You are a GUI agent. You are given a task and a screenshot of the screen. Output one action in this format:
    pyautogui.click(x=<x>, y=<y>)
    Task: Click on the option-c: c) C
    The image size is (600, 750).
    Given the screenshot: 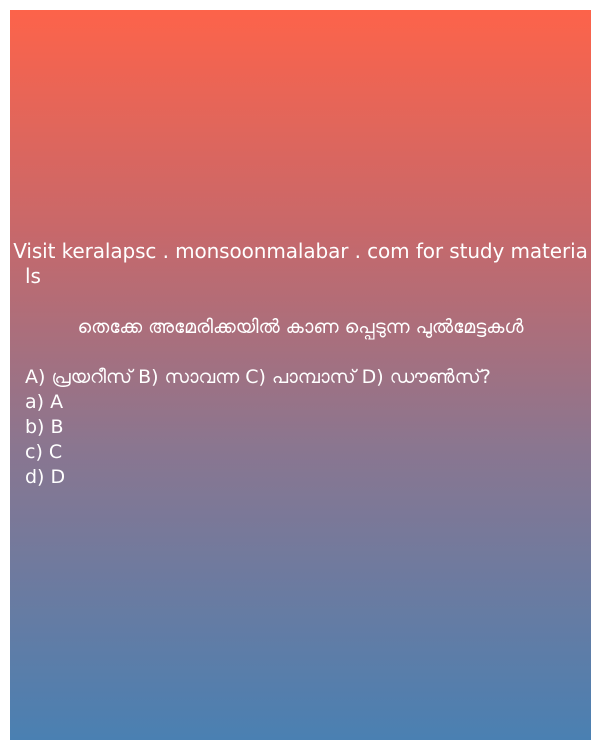 What is the action you would take?
    pyautogui.click(x=44, y=452)
    